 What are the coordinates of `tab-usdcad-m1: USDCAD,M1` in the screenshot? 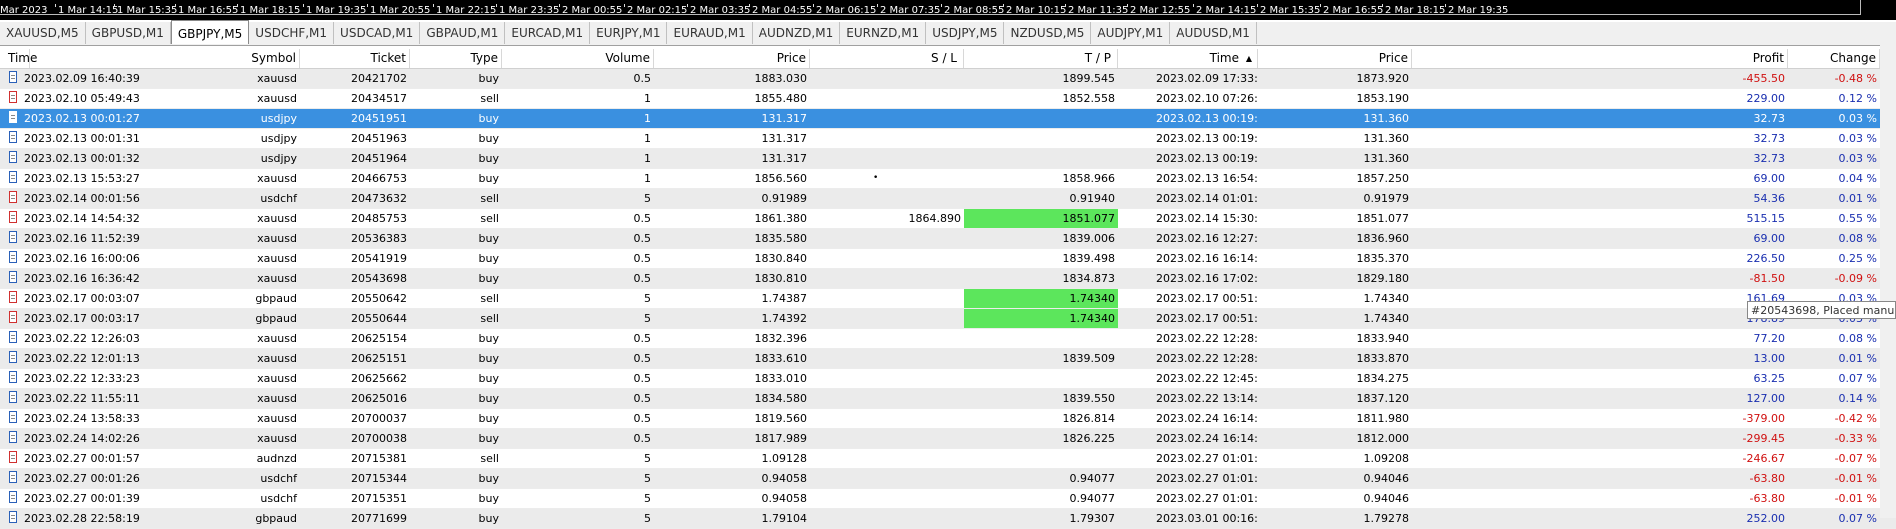 It's located at (377, 33).